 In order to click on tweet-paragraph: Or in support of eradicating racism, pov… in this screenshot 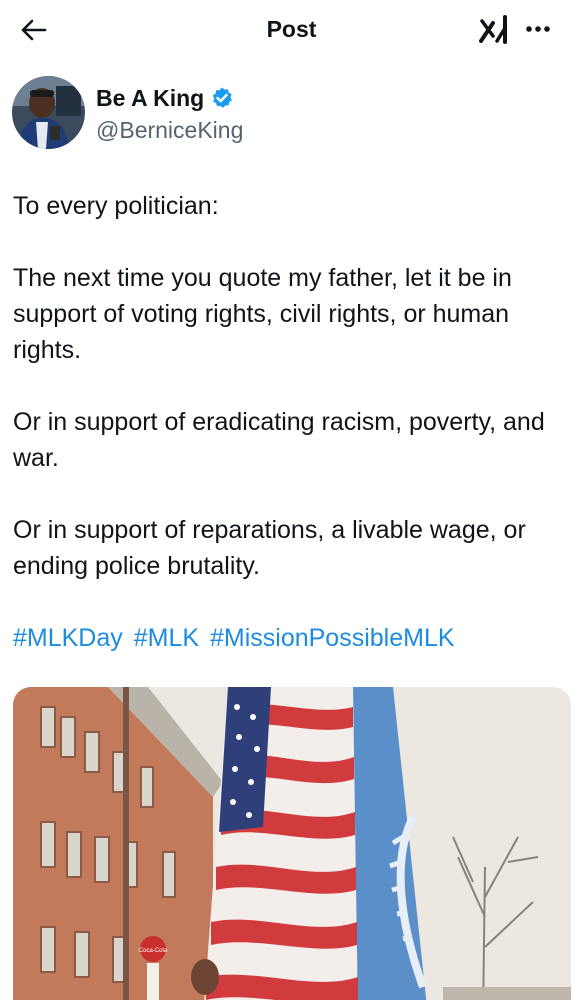, I will do `click(279, 440)`.